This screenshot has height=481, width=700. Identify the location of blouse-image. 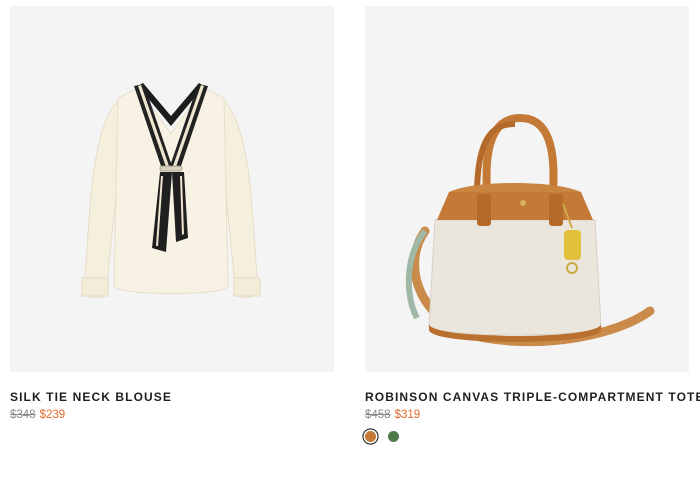
(171, 191).